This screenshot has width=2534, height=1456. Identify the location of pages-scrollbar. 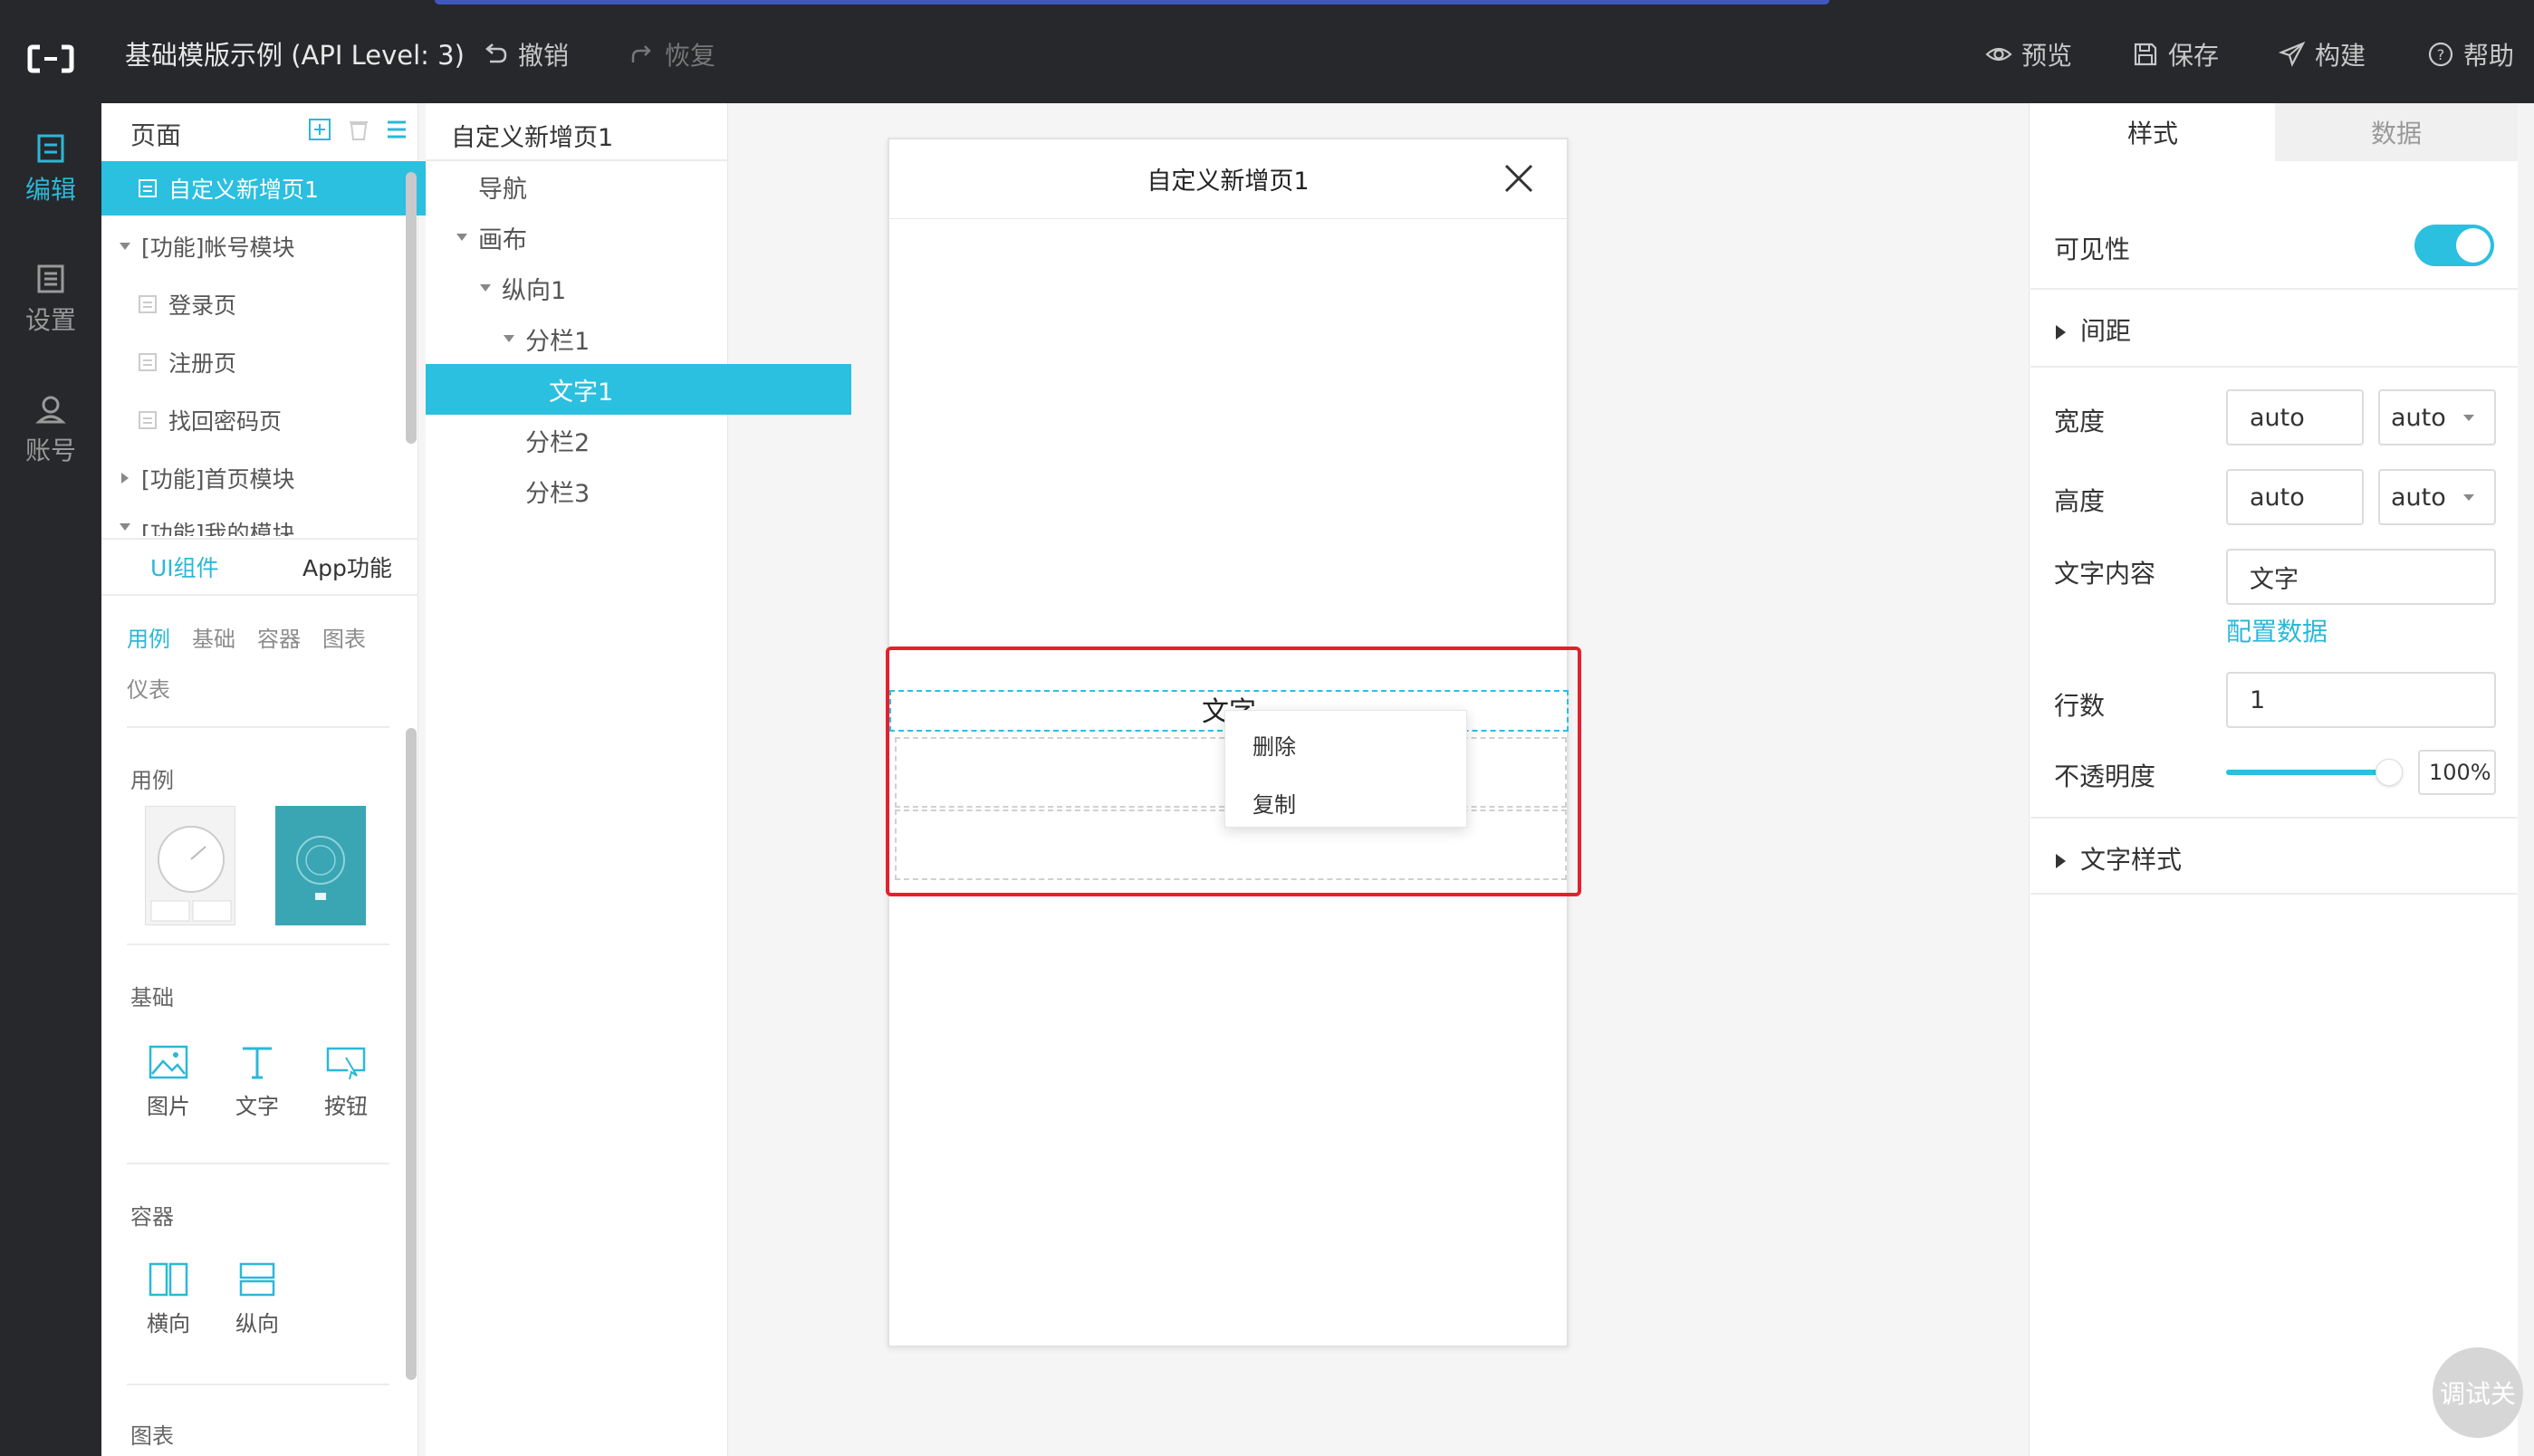
(411, 308).